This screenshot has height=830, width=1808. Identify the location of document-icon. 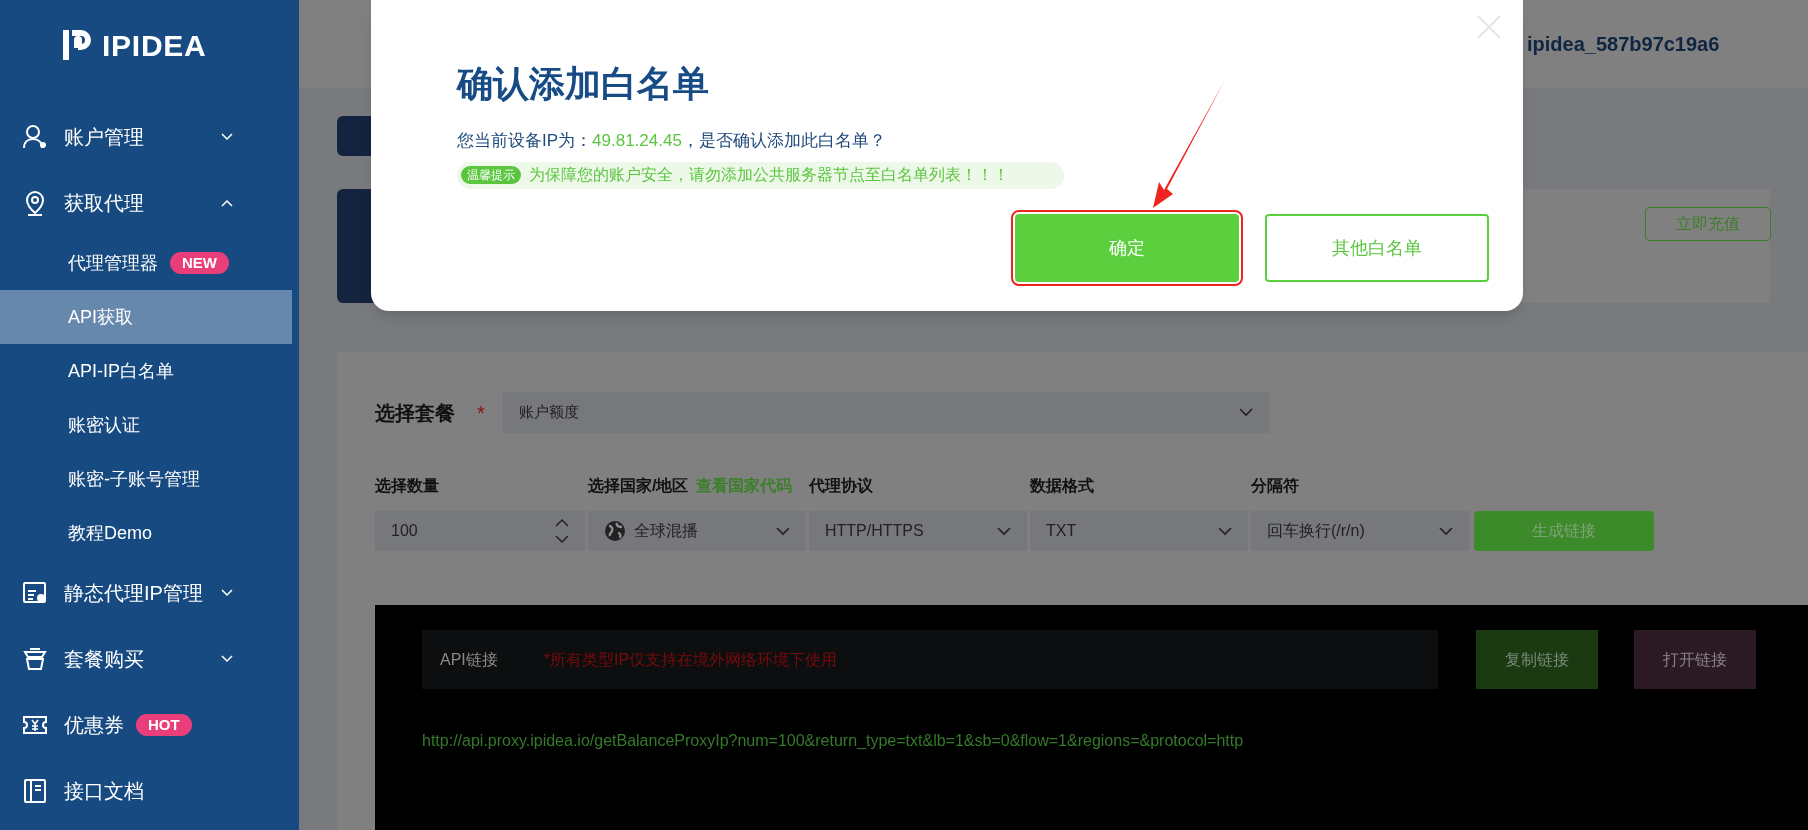
(35, 791).